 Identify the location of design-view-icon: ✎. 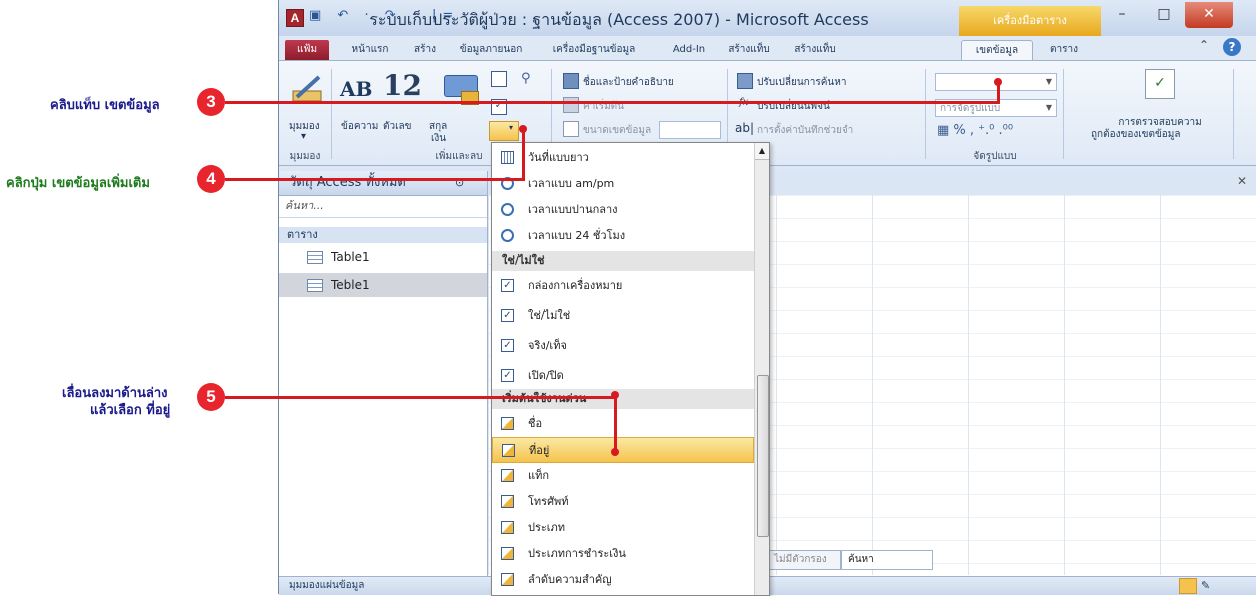
(1205, 586).